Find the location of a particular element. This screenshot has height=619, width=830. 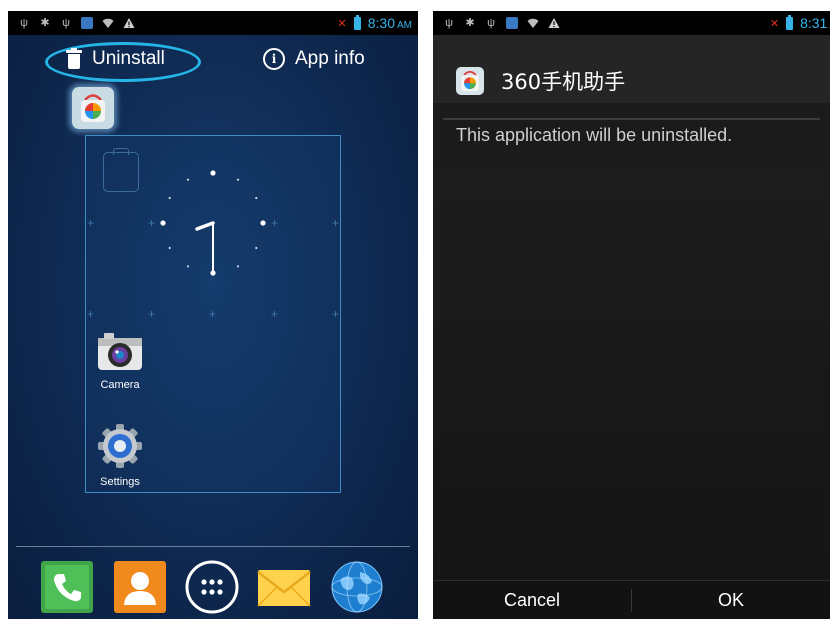

analog-clock-widget is located at coordinates (213, 223).